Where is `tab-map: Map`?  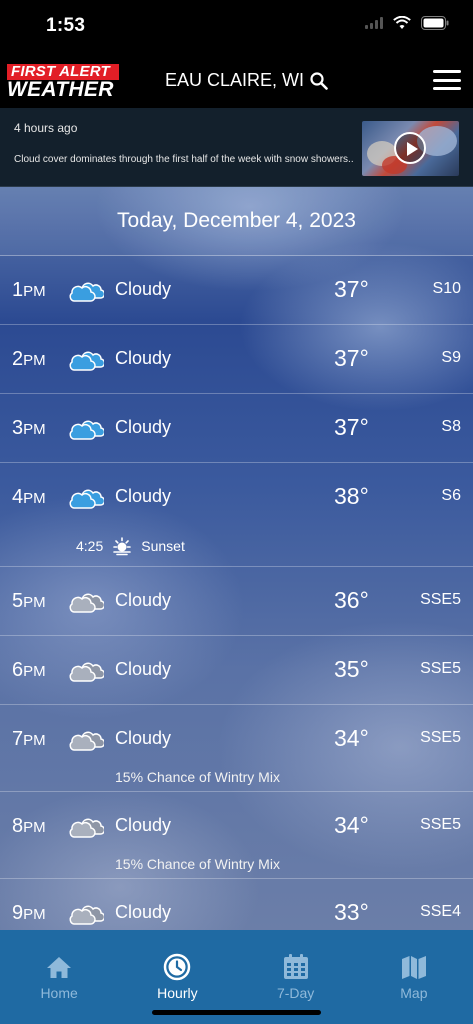
tab-map: Map is located at coordinates (414, 977).